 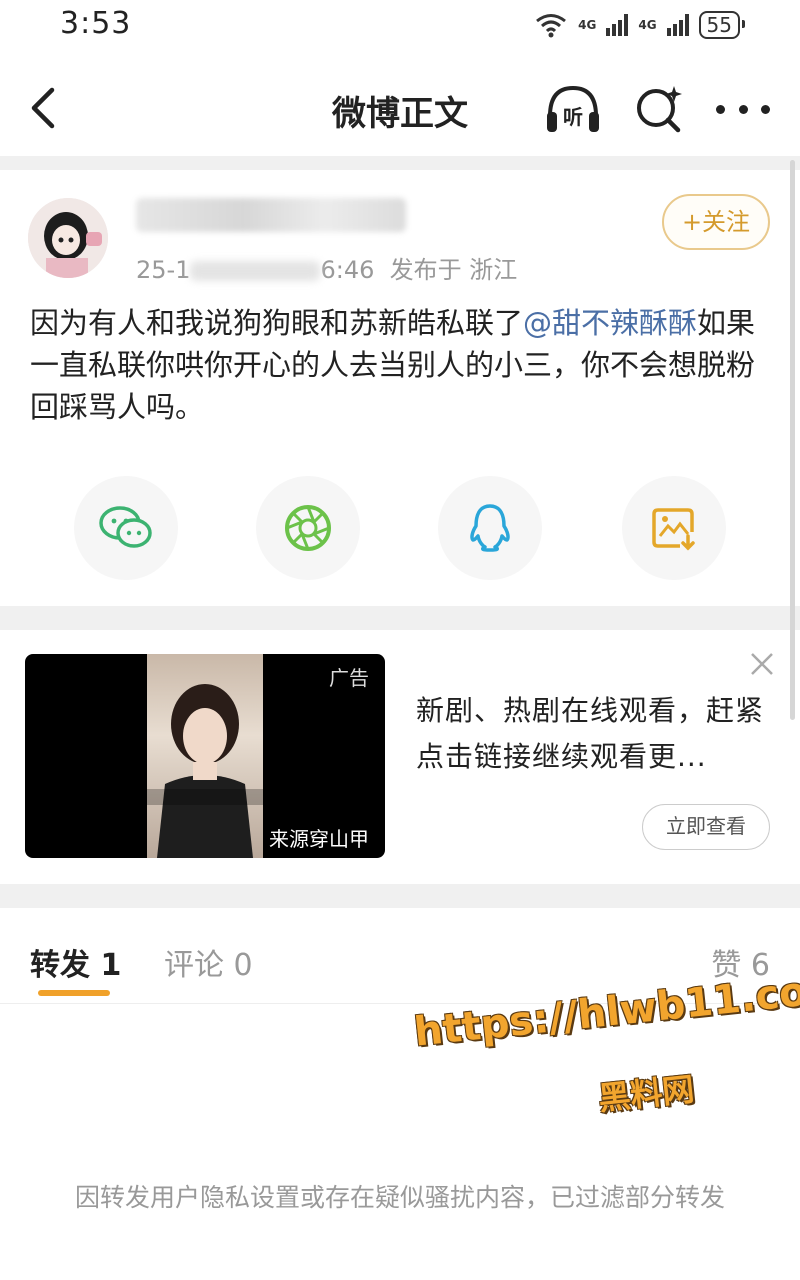 I want to click on listen-button: 听, so click(x=573, y=109).